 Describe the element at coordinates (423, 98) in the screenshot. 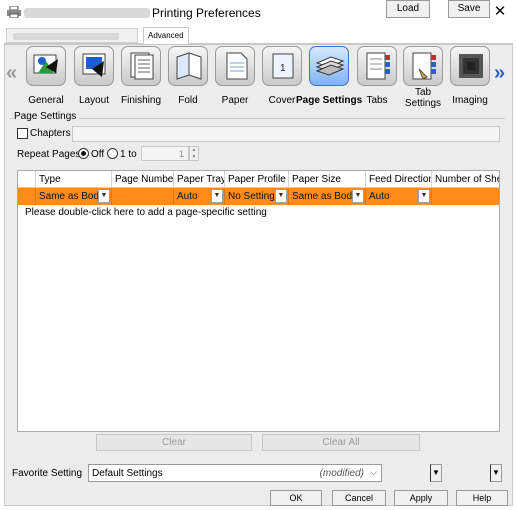

I see `toolbar-label: Tab Settings` at that location.